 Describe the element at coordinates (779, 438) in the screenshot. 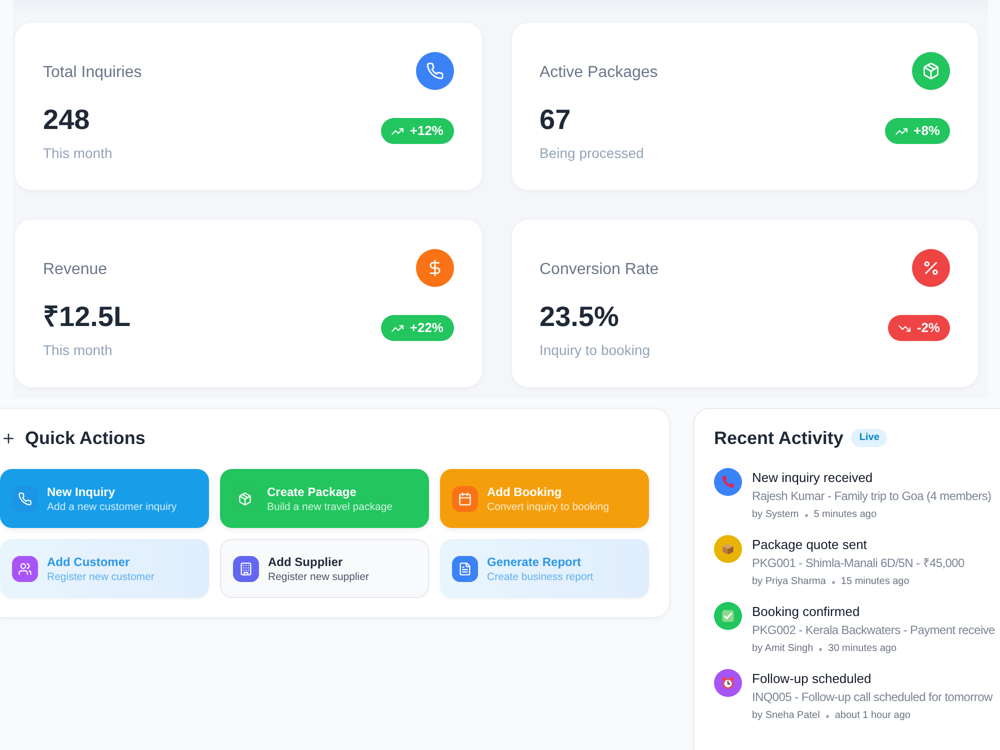

I see `section-title: Recent Activity` at that location.